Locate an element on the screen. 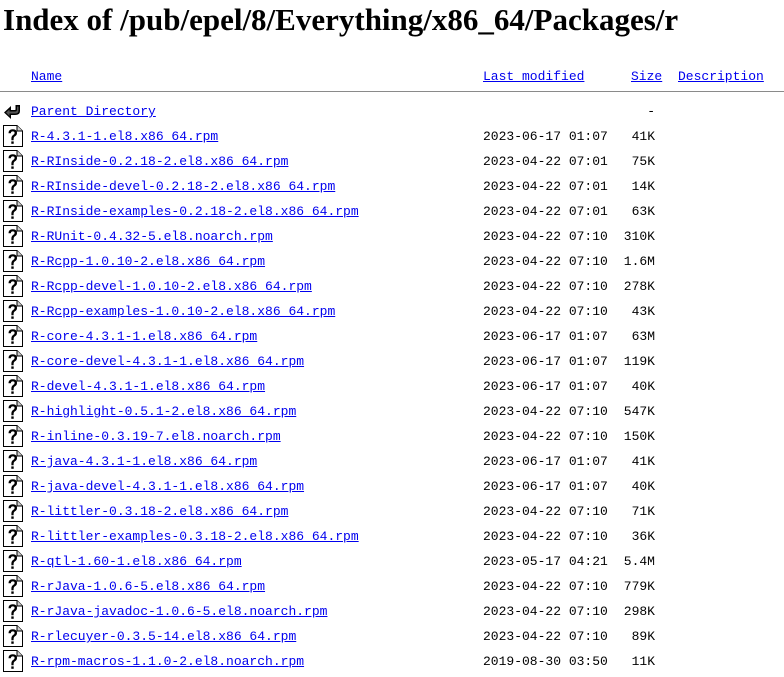 The height and width of the screenshot is (677, 784). file-link: R-RUnit-0.4.32-5.el8.noarch.rpm is located at coordinates (152, 237).